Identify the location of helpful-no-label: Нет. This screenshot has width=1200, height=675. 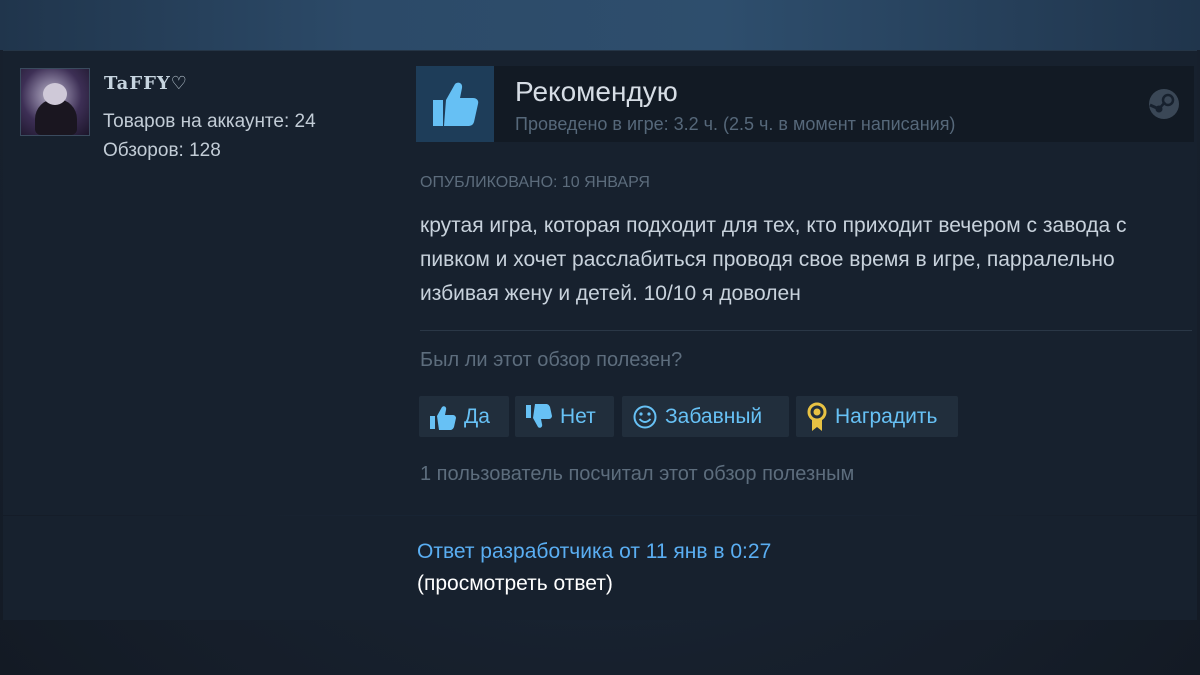
(578, 416).